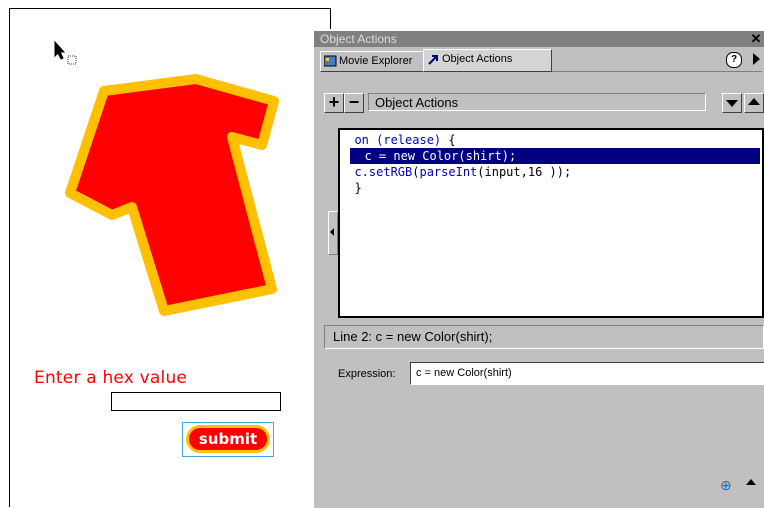  I want to click on movie-explorer-icon, so click(330, 61).